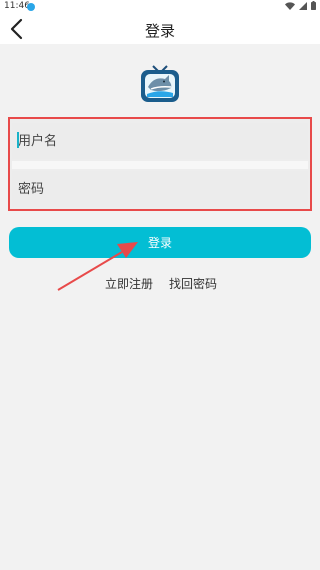 Image resolution: width=320 pixels, height=570 pixels. I want to click on field-divider, so click(160, 165).